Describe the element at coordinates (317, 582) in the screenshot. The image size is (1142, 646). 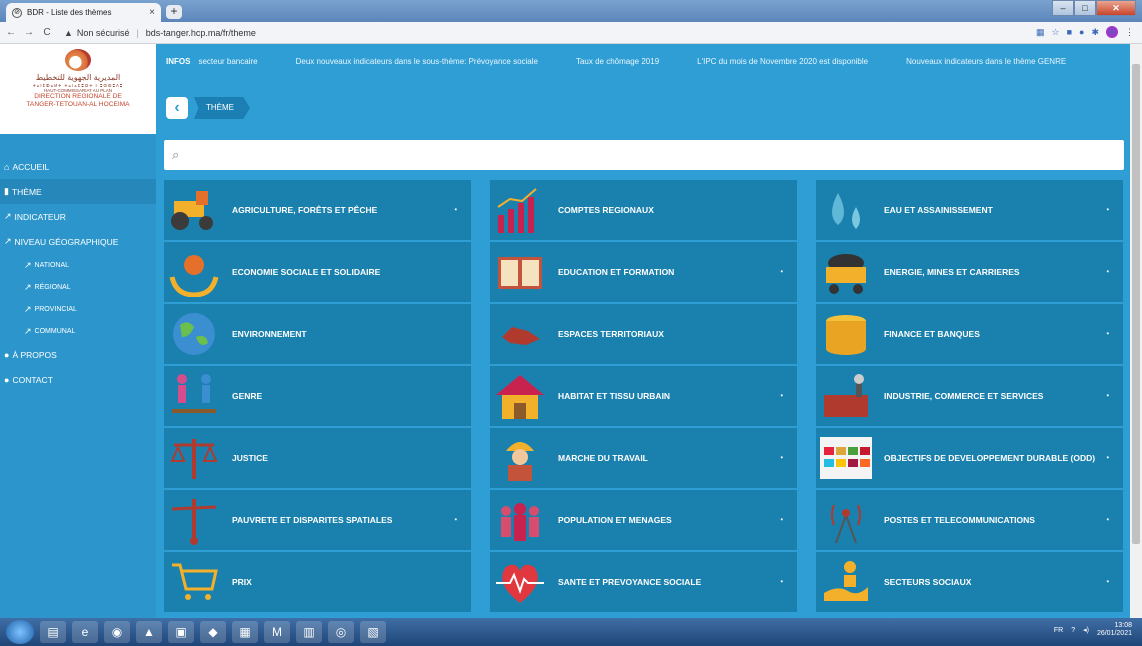
I see `theme-card: PRIX` at that location.